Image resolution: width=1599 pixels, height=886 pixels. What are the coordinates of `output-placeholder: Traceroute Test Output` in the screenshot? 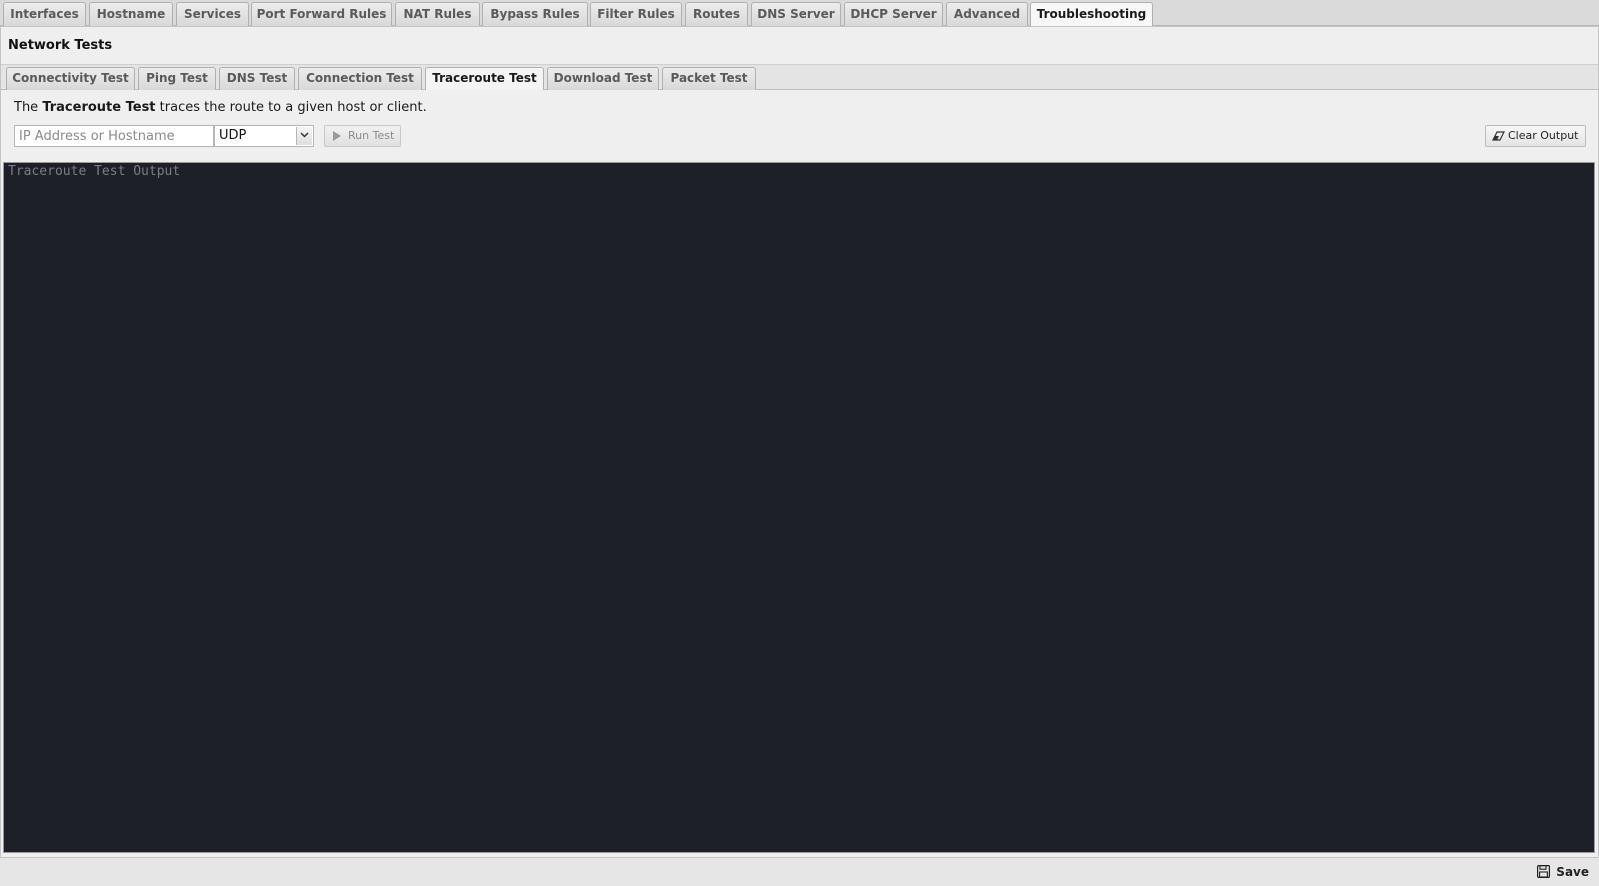 It's located at (94, 171).